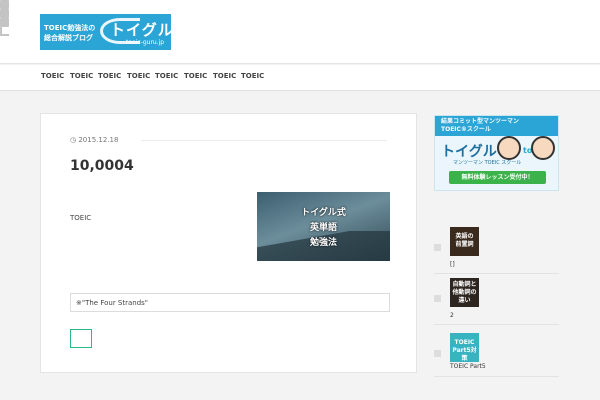 The image size is (600, 400). I want to click on quote-box: ※"The Four Strands", so click(230, 302).